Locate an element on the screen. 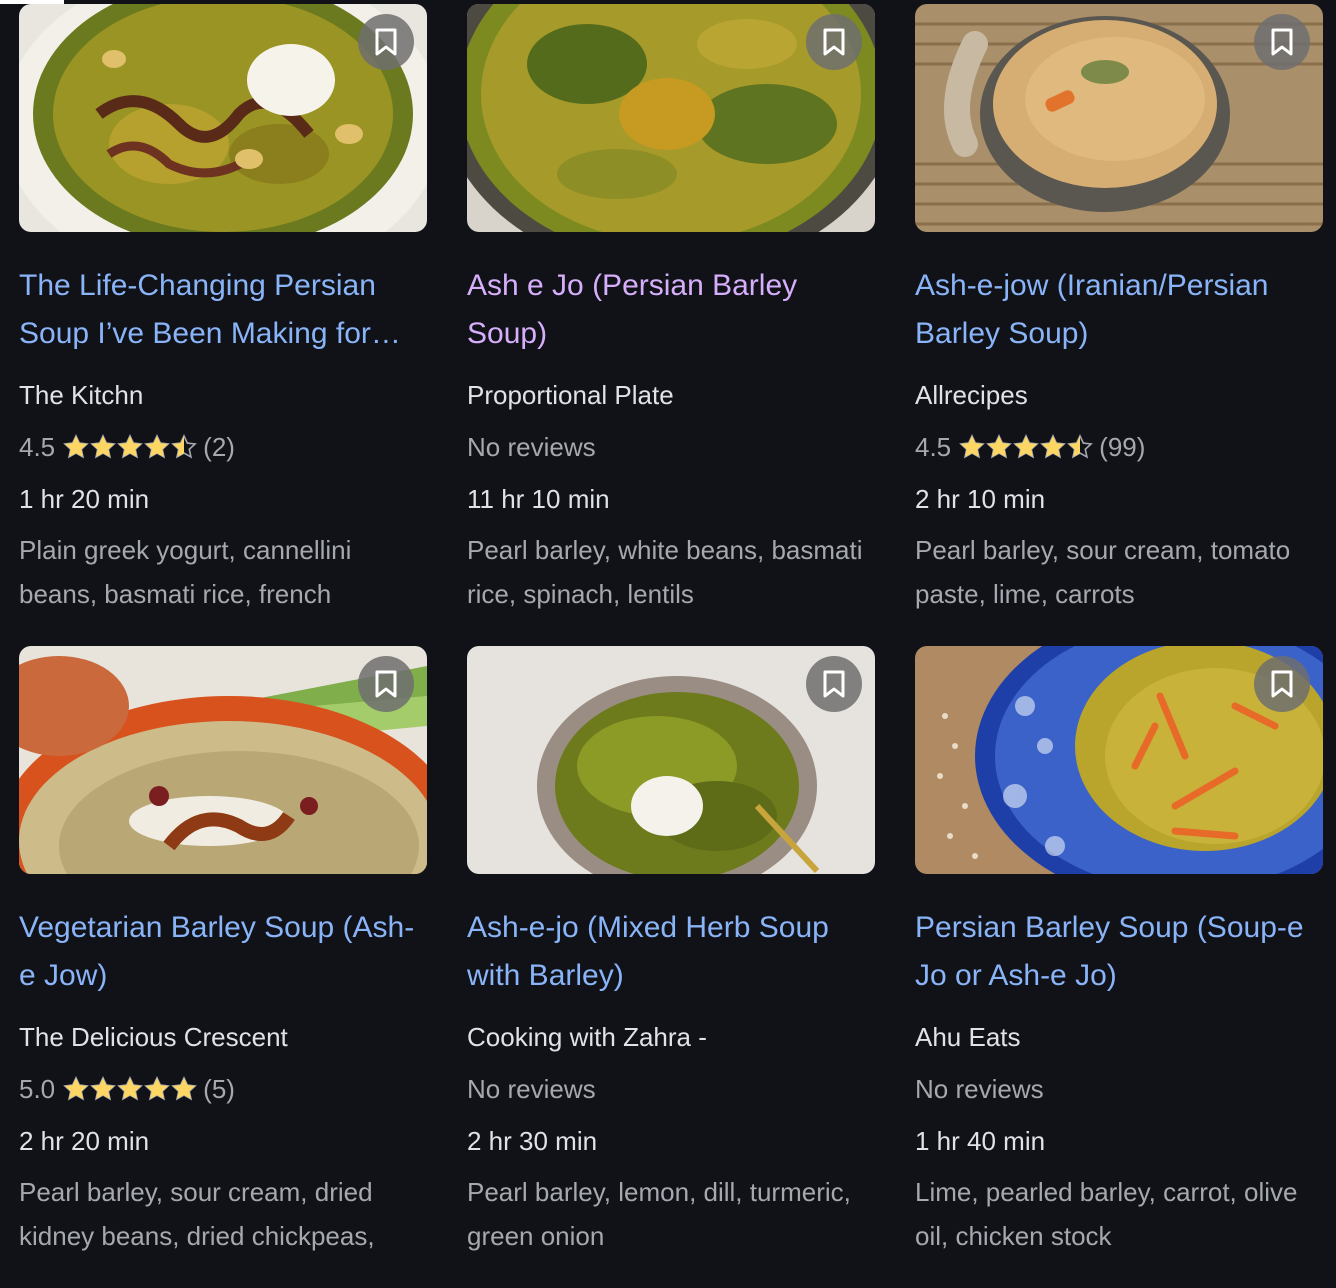  recipe-source: Cooking with Zahra - is located at coordinates (587, 1037).